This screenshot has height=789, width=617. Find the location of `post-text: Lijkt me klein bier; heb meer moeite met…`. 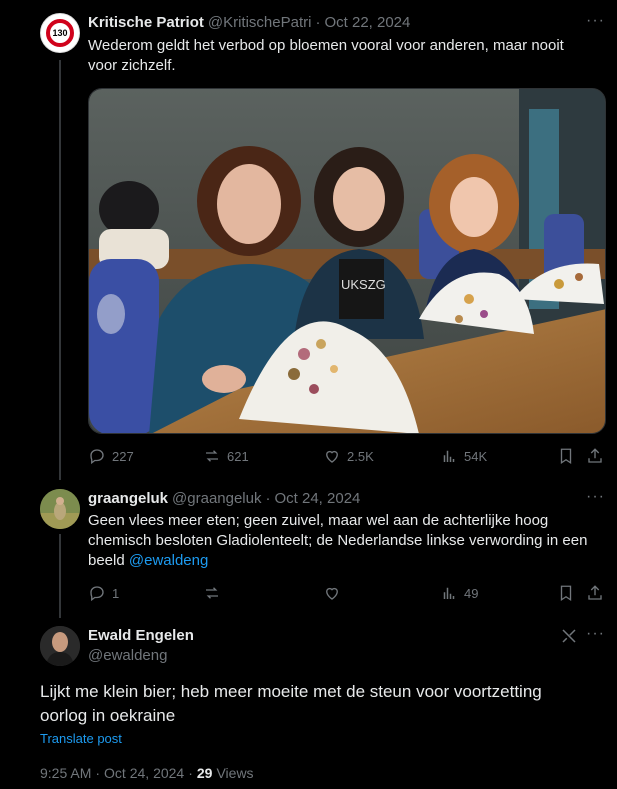

post-text: Lijkt me klein bier; heb meer moeite met… is located at coordinates (291, 703).